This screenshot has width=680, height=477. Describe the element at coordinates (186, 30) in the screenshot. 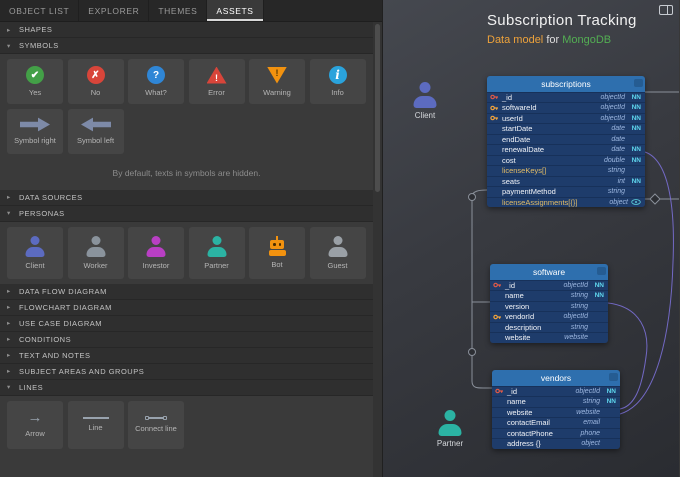

I see `section-header-shapes: ▸ SHAPES` at that location.